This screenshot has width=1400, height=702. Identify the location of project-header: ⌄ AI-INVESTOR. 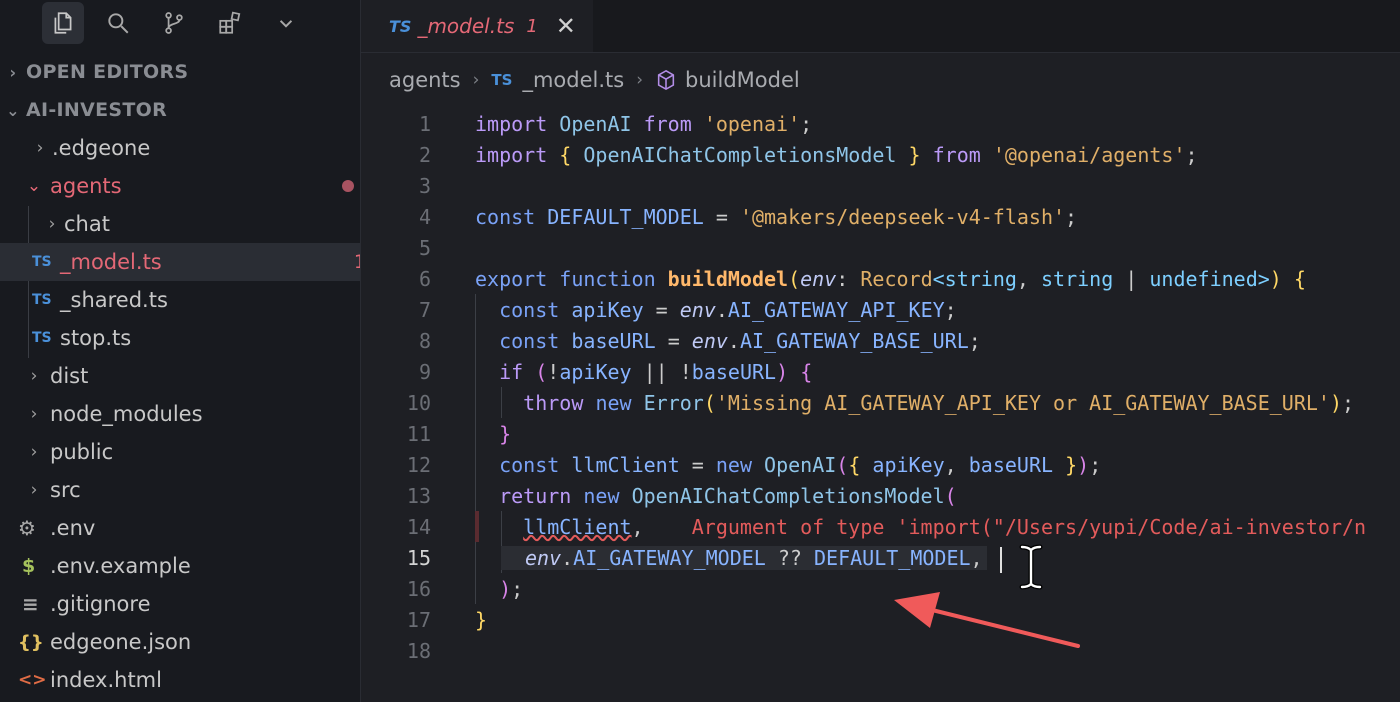
(180, 110).